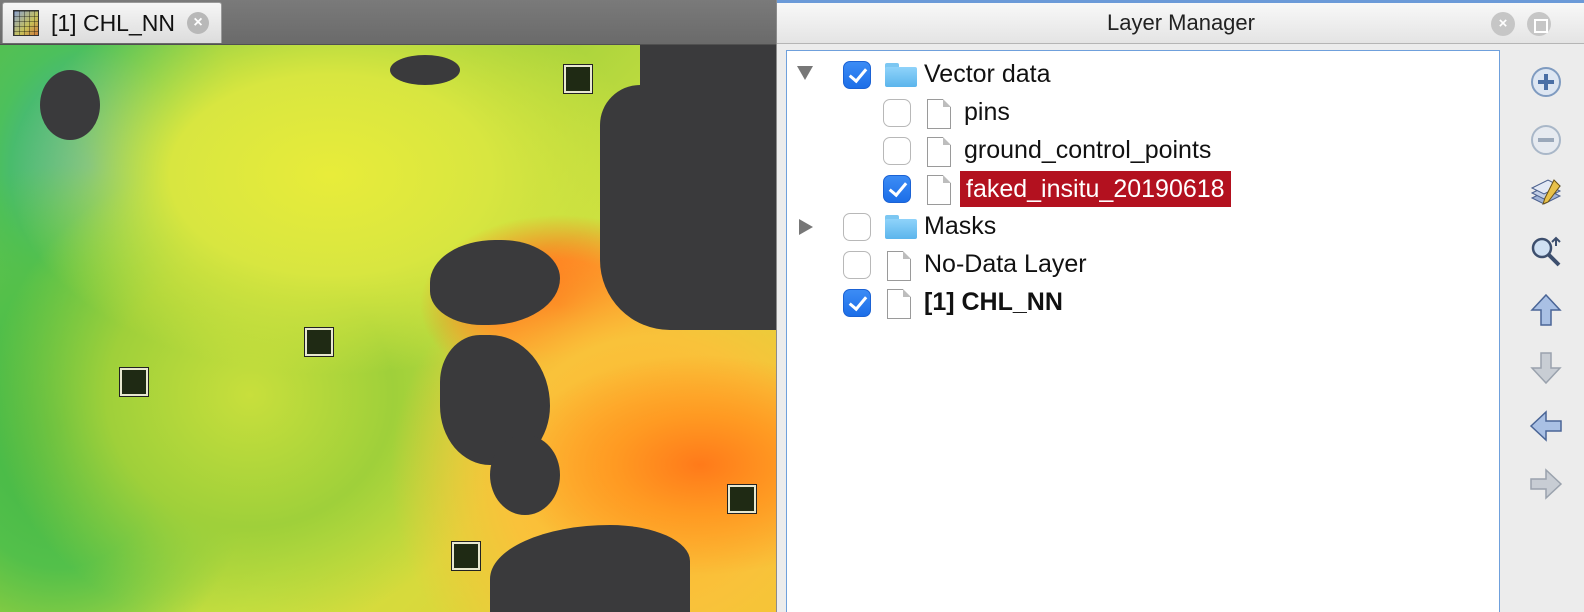  I want to click on arrow-up-icon, so click(1546, 309).